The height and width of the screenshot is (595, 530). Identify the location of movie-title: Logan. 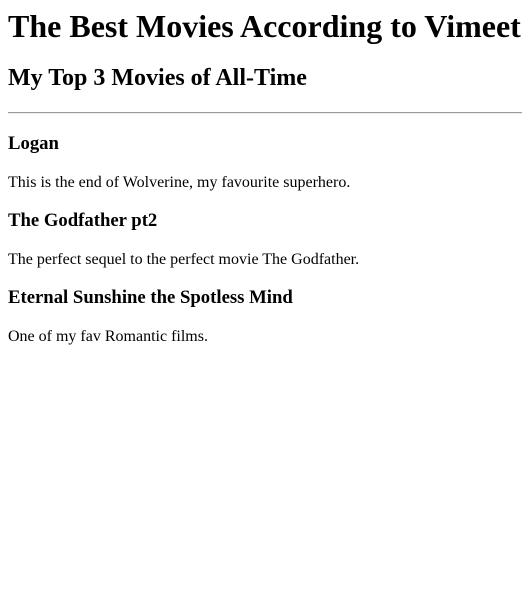
(33, 143).